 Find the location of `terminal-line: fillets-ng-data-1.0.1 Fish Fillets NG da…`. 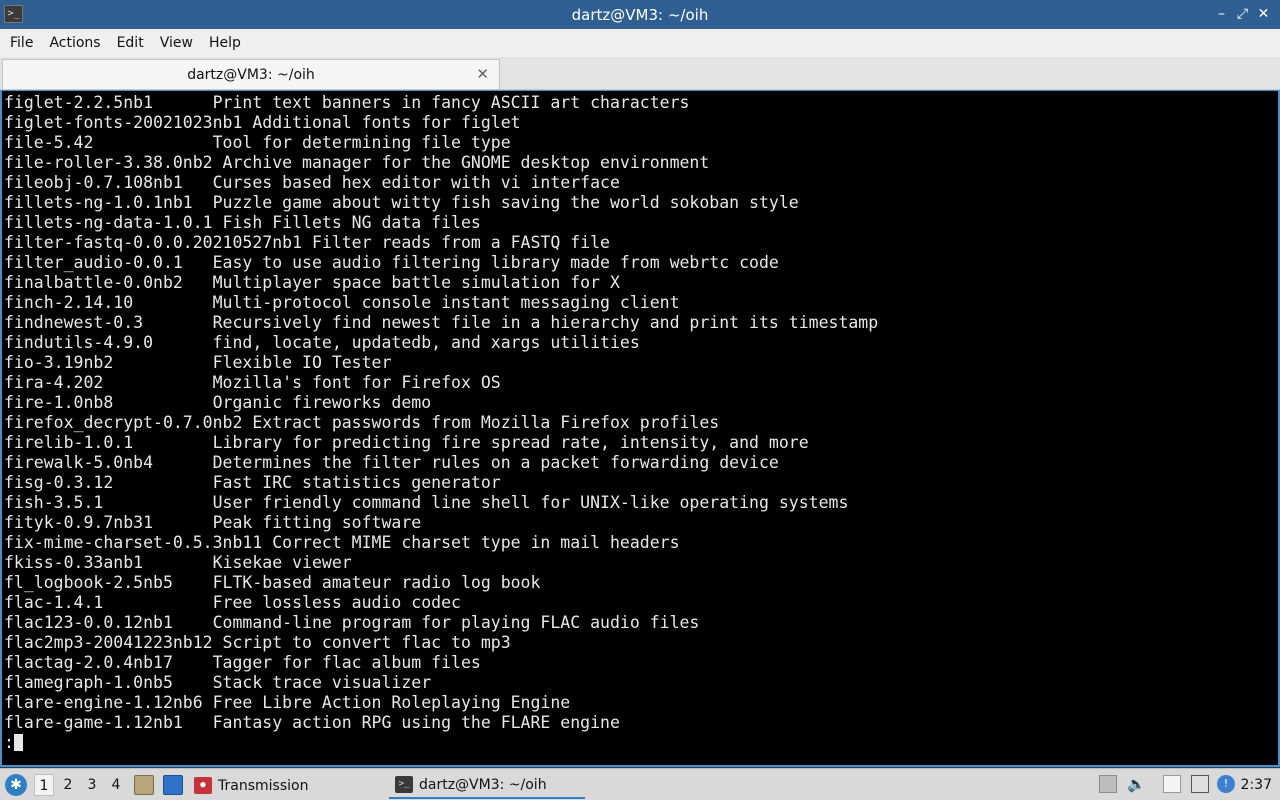

terminal-line: fillets-ng-data-1.0.1 Fish Fillets NG da… is located at coordinates (242, 222).